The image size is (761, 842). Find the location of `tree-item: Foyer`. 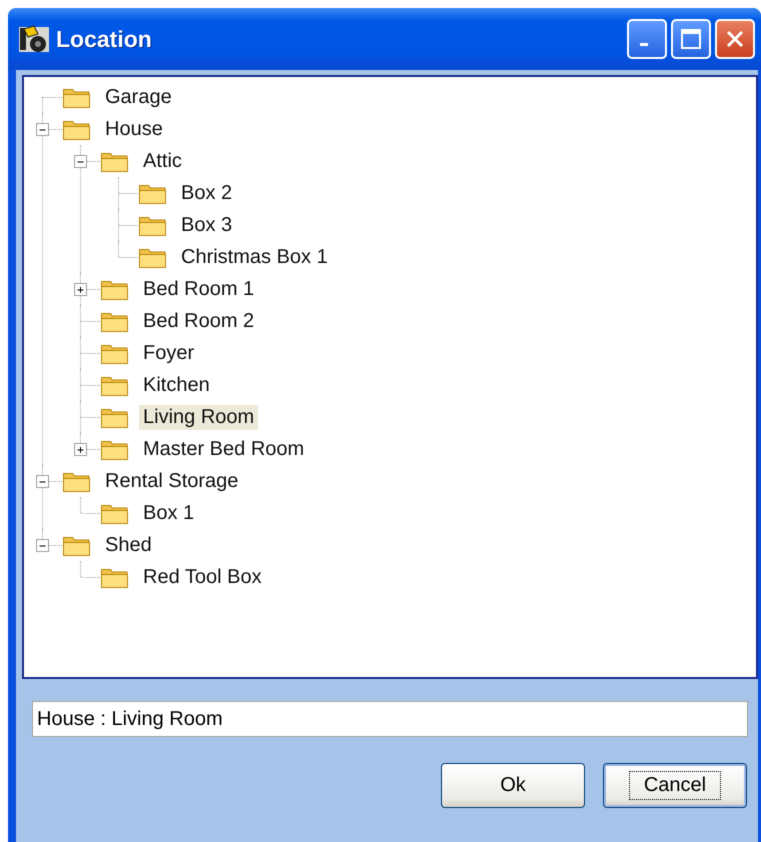

tree-item: Foyer is located at coordinates (168, 353).